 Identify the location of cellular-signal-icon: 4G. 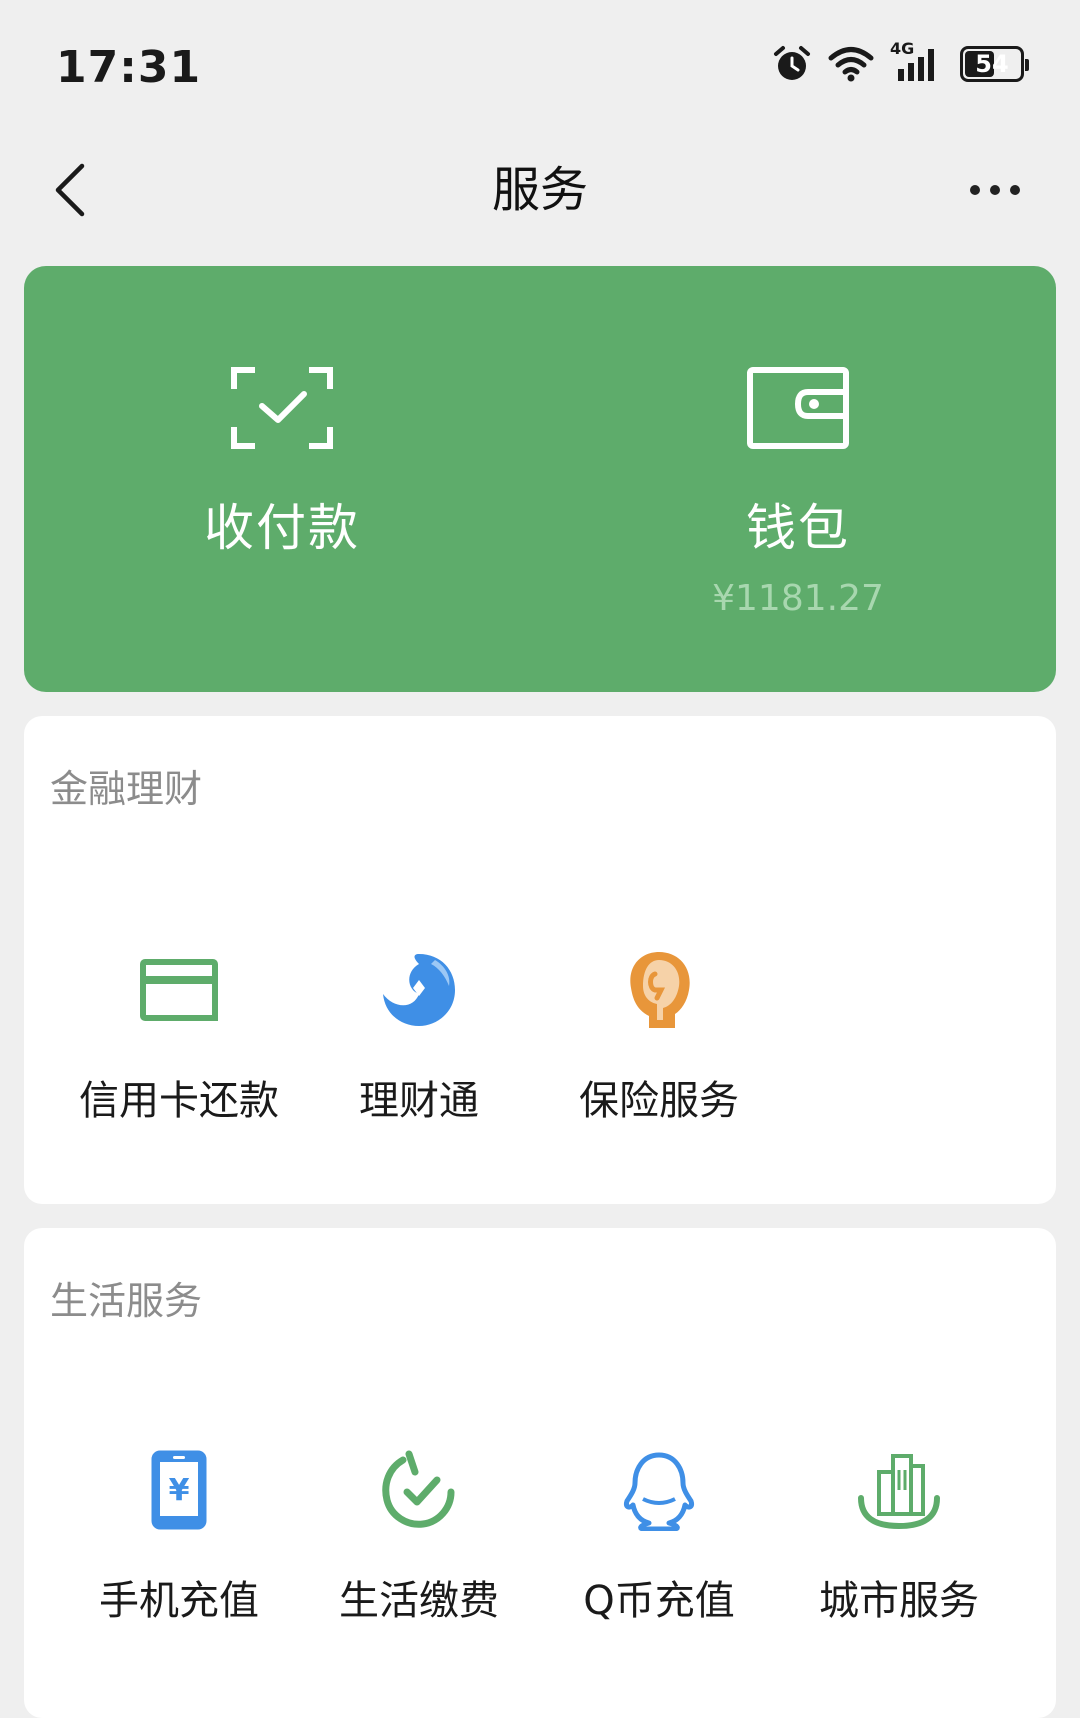
(917, 61).